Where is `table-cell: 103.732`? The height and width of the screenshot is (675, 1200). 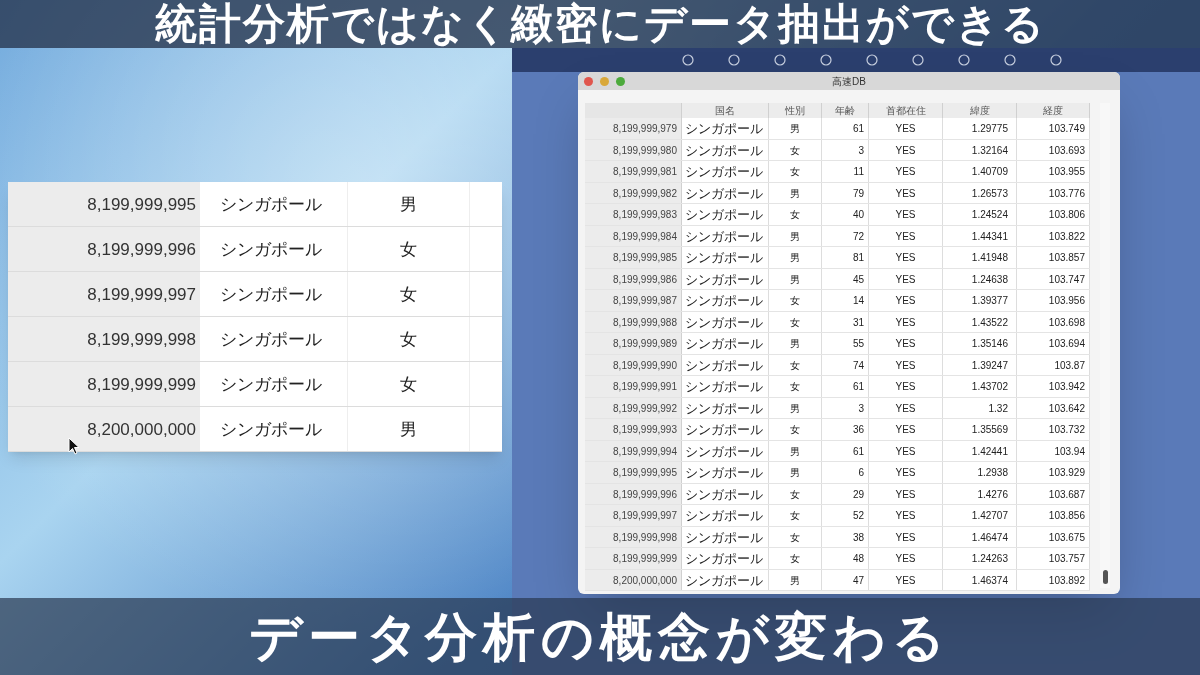 table-cell: 103.732 is located at coordinates (1053, 429).